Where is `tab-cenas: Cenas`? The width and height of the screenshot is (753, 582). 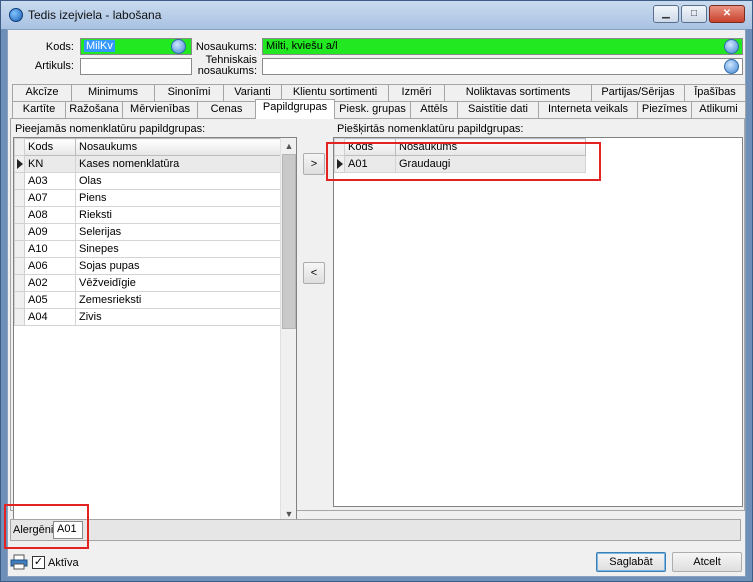 tab-cenas: Cenas is located at coordinates (226, 109).